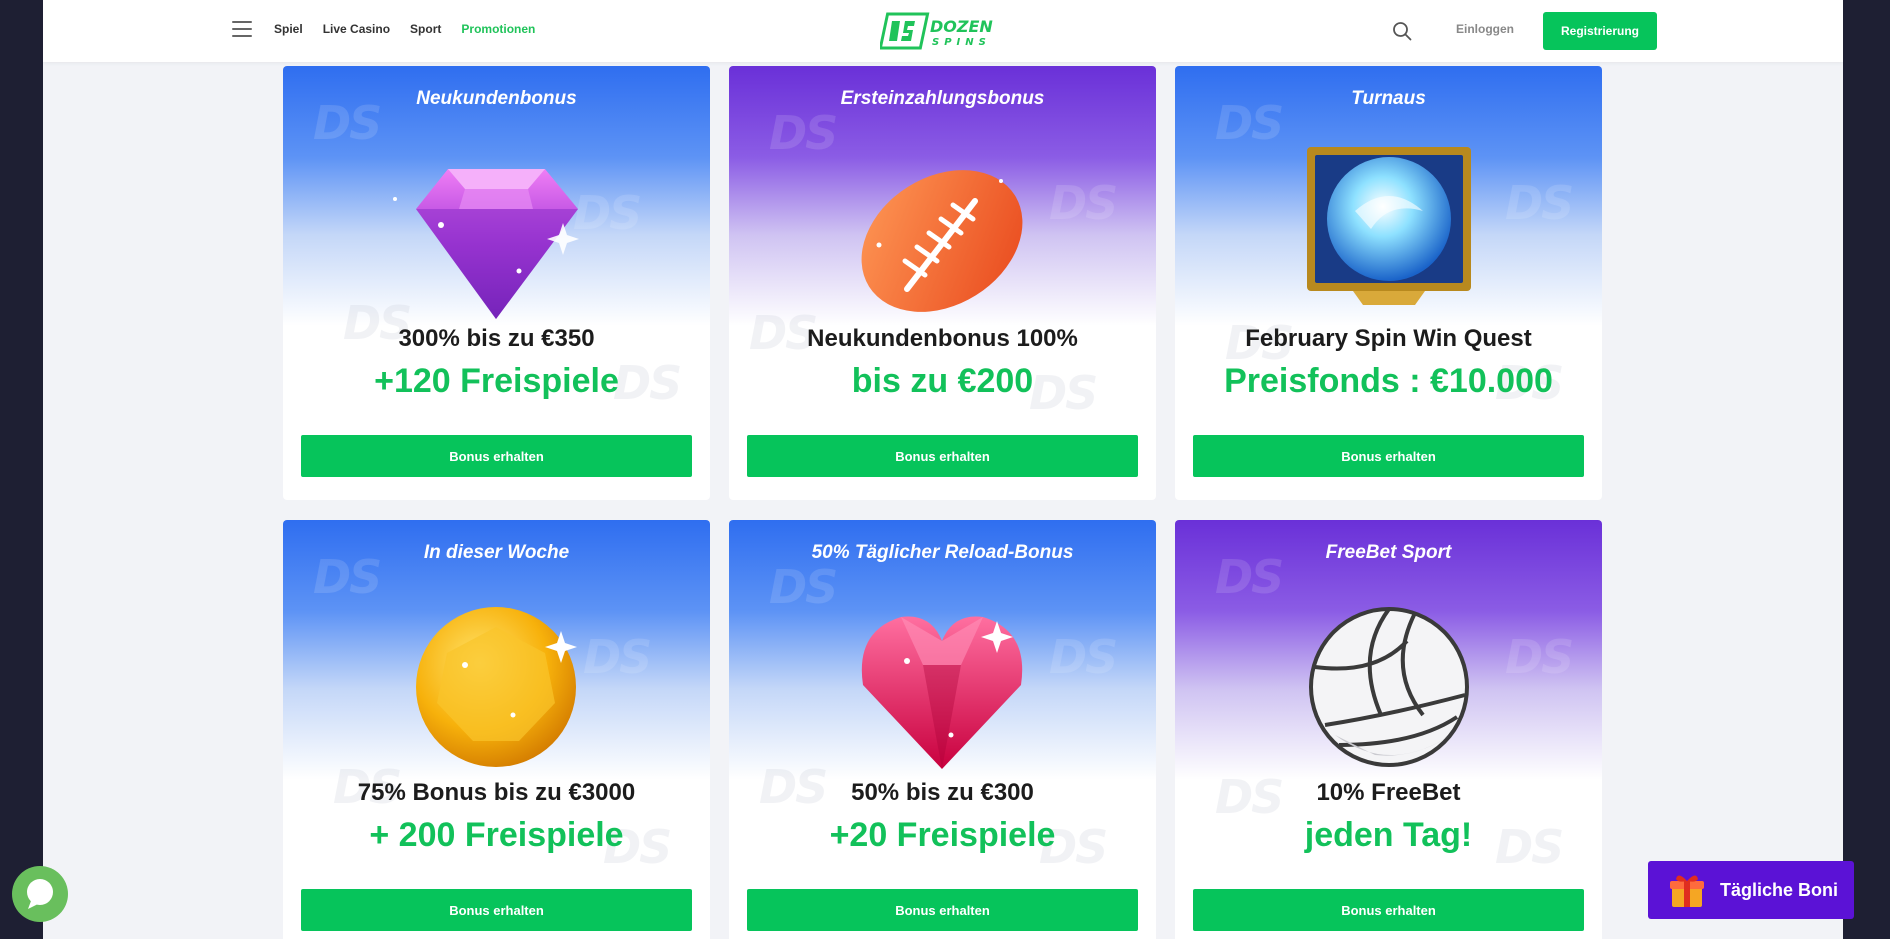 The width and height of the screenshot is (1890, 939). I want to click on nav-item-sport: Sport, so click(425, 29).